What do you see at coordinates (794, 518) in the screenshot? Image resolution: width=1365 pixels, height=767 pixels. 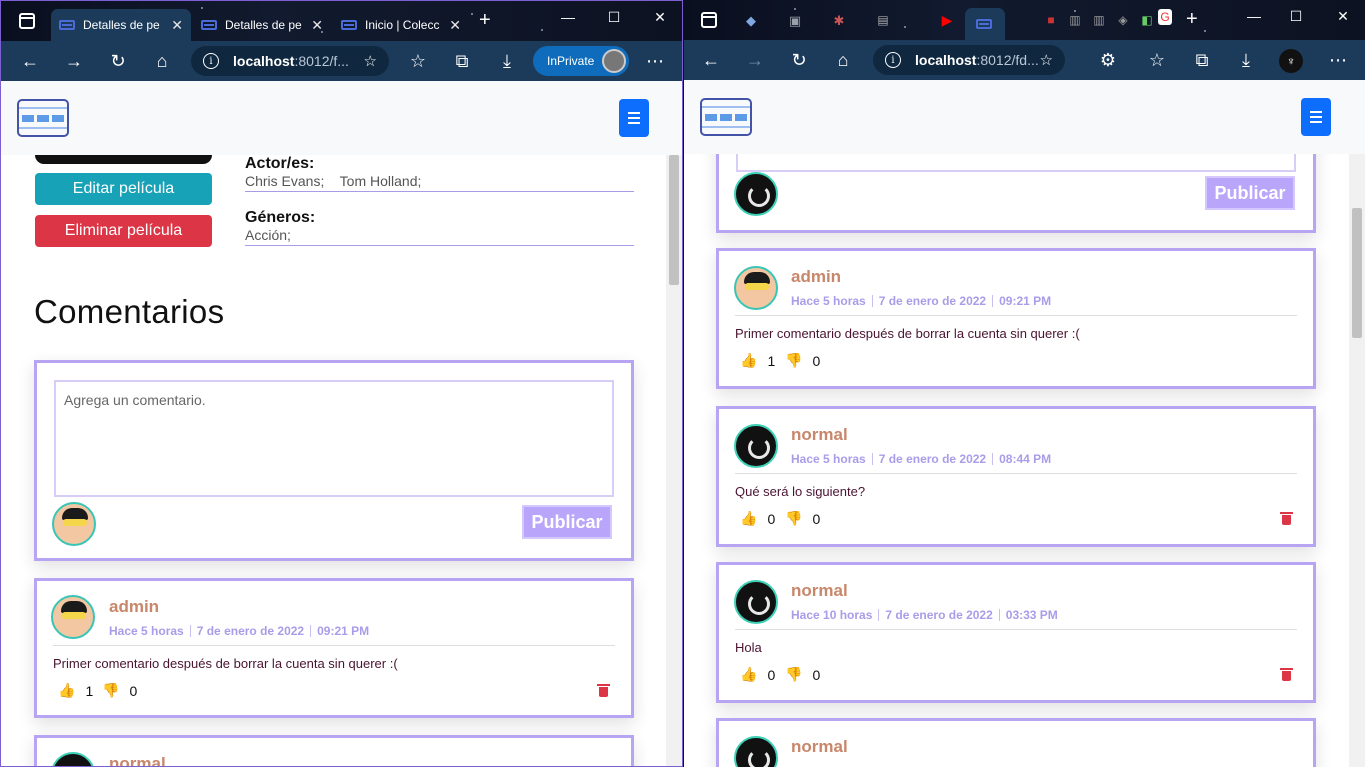 I see `thumbs-down-icon: 👎` at bounding box center [794, 518].